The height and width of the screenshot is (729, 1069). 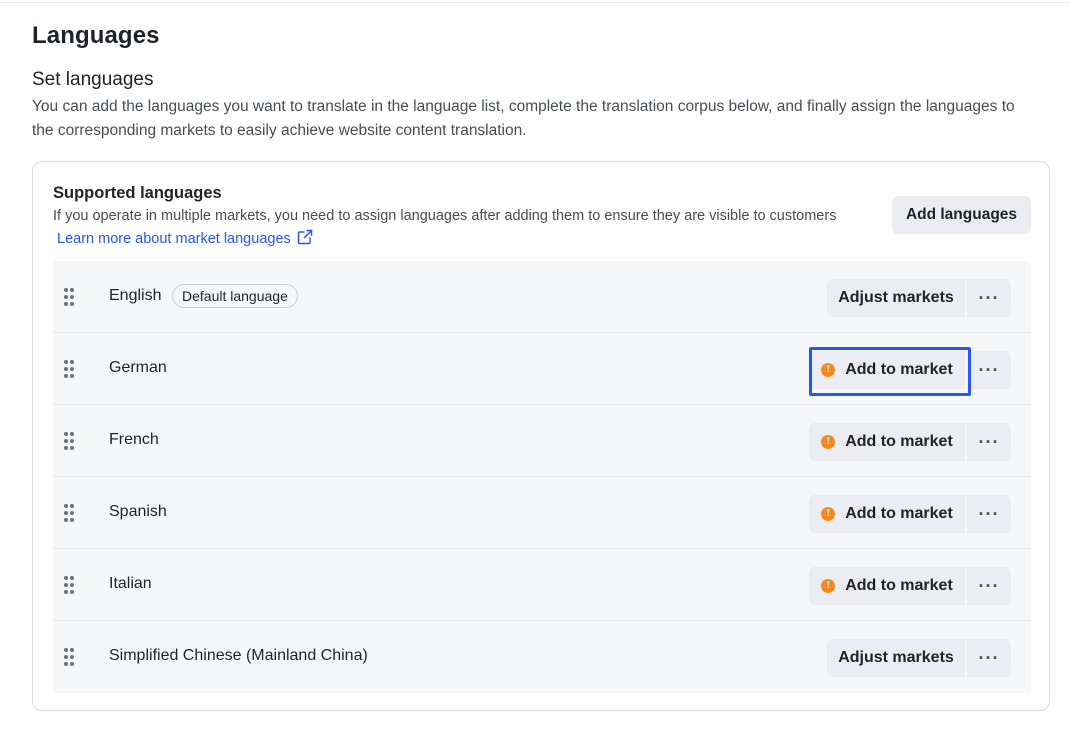 What do you see at coordinates (305, 239) in the screenshot?
I see `external-link-icon` at bounding box center [305, 239].